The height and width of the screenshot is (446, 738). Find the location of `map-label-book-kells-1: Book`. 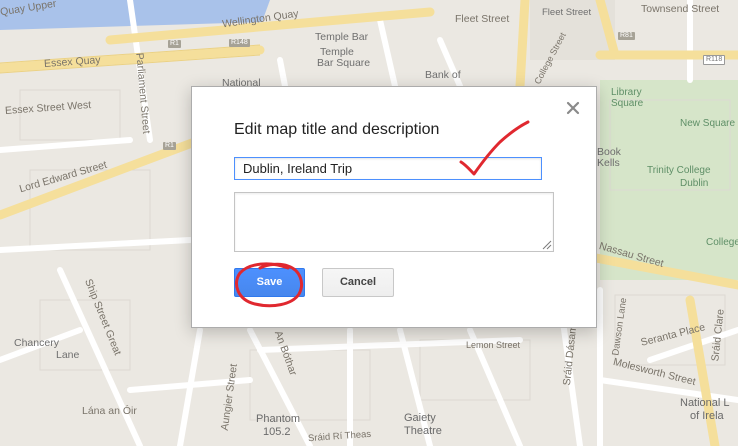

map-label-book-kells-1: Book is located at coordinates (609, 152).